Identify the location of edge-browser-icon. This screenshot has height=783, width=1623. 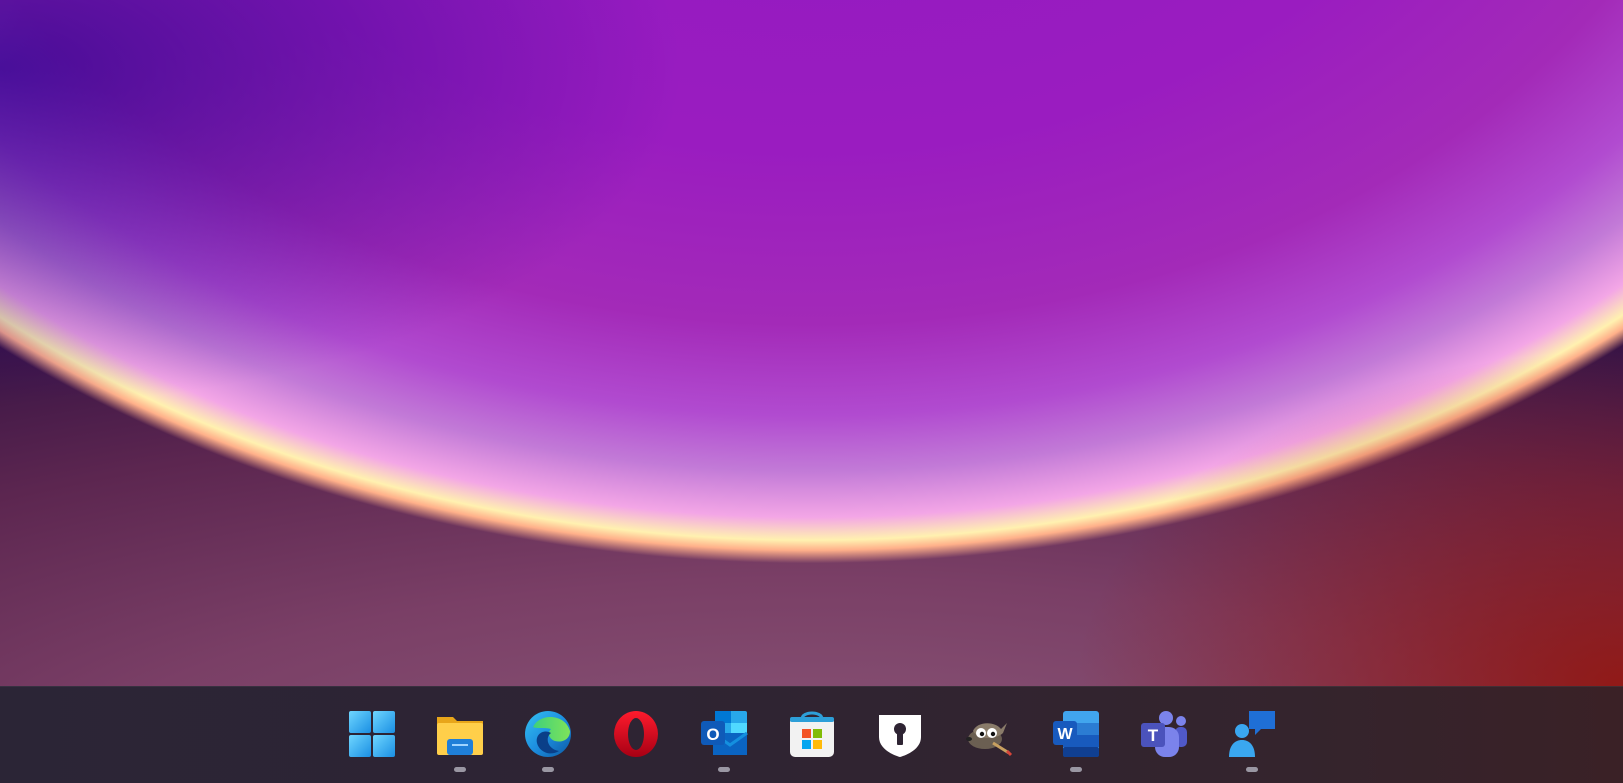
(548, 734).